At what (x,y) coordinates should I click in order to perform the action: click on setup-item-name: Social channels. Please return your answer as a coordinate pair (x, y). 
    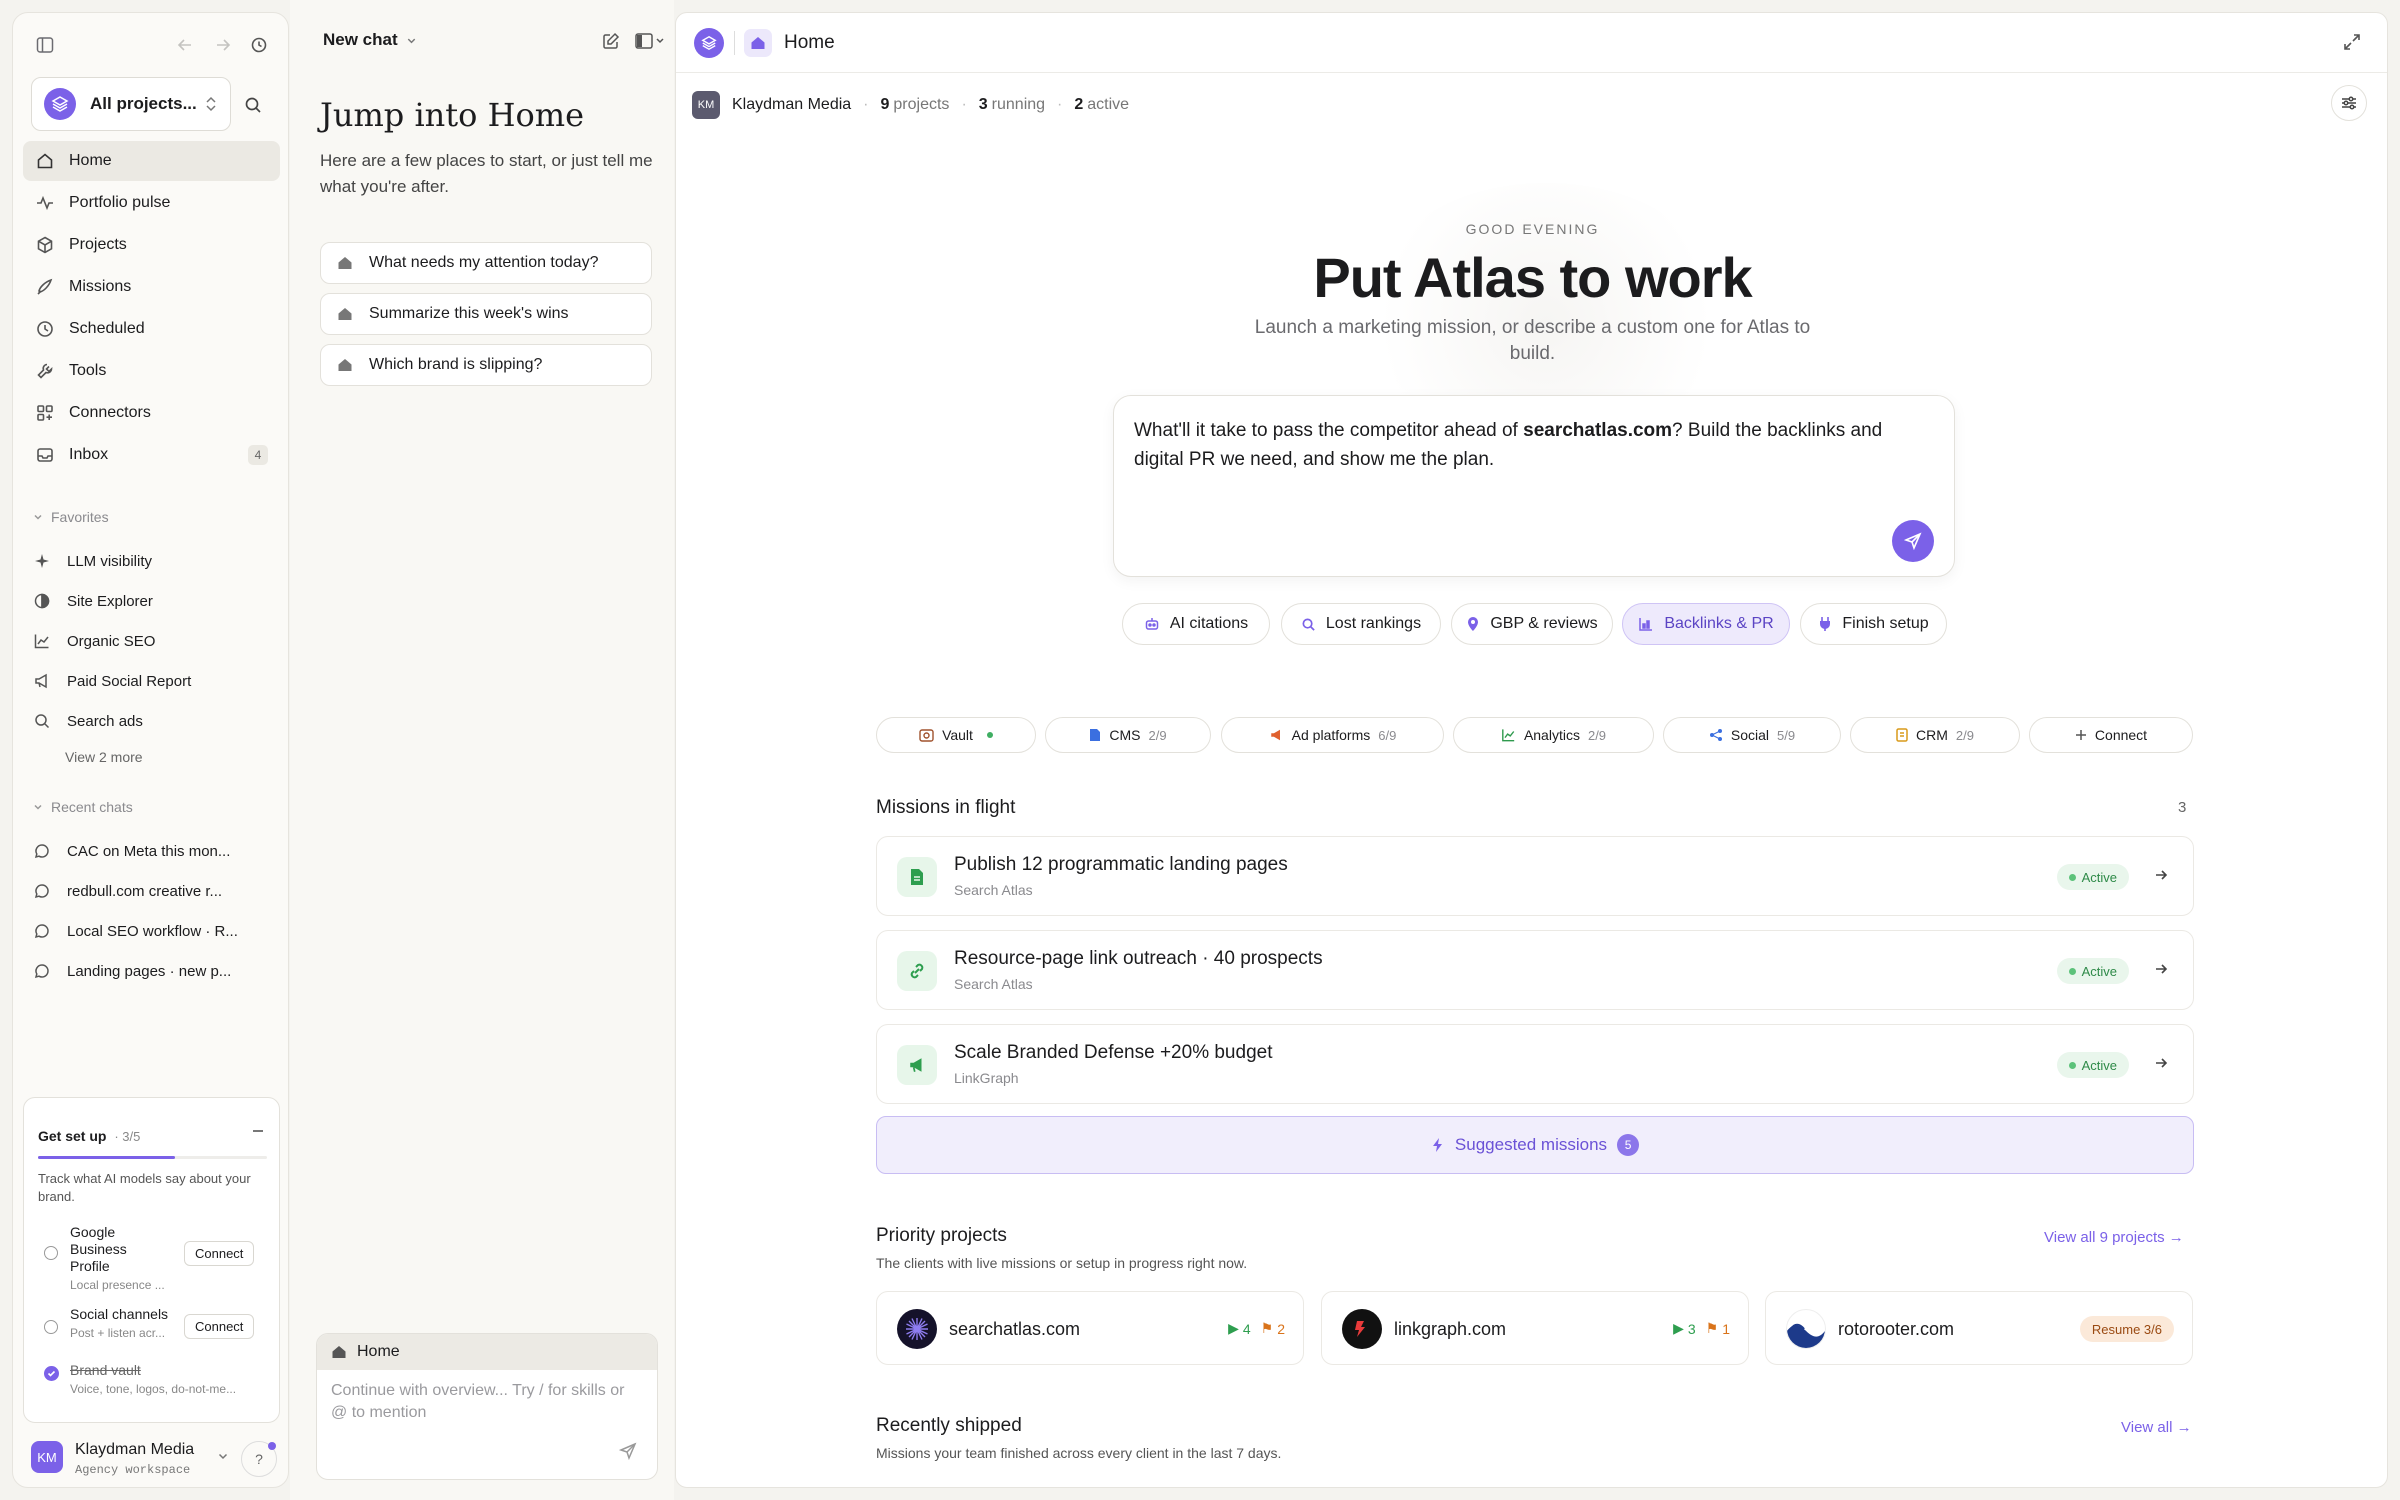
    Looking at the image, I should click on (119, 1314).